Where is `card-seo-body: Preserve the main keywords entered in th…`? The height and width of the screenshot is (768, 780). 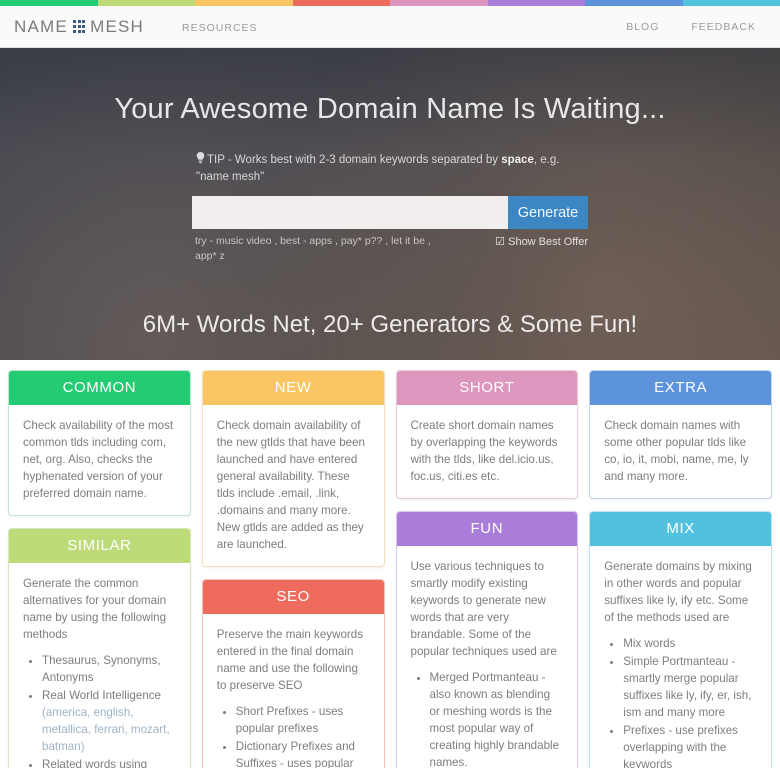
card-seo-body: Preserve the main keywords entered in th… is located at coordinates (293, 691).